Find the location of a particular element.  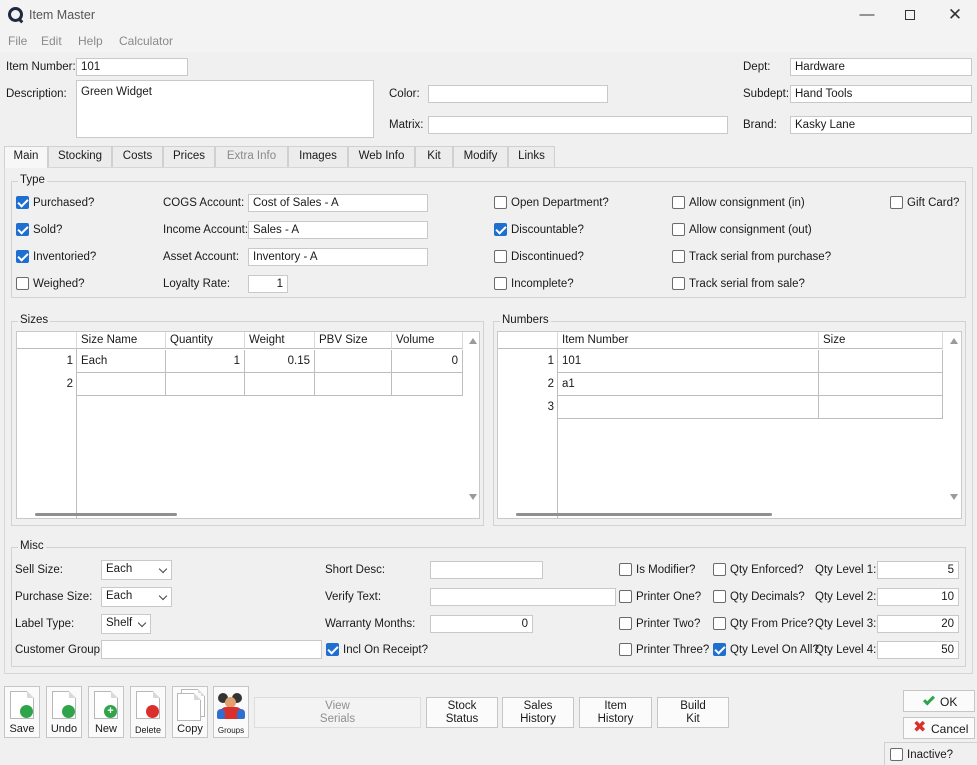

copy-button: Copy is located at coordinates (190, 712).